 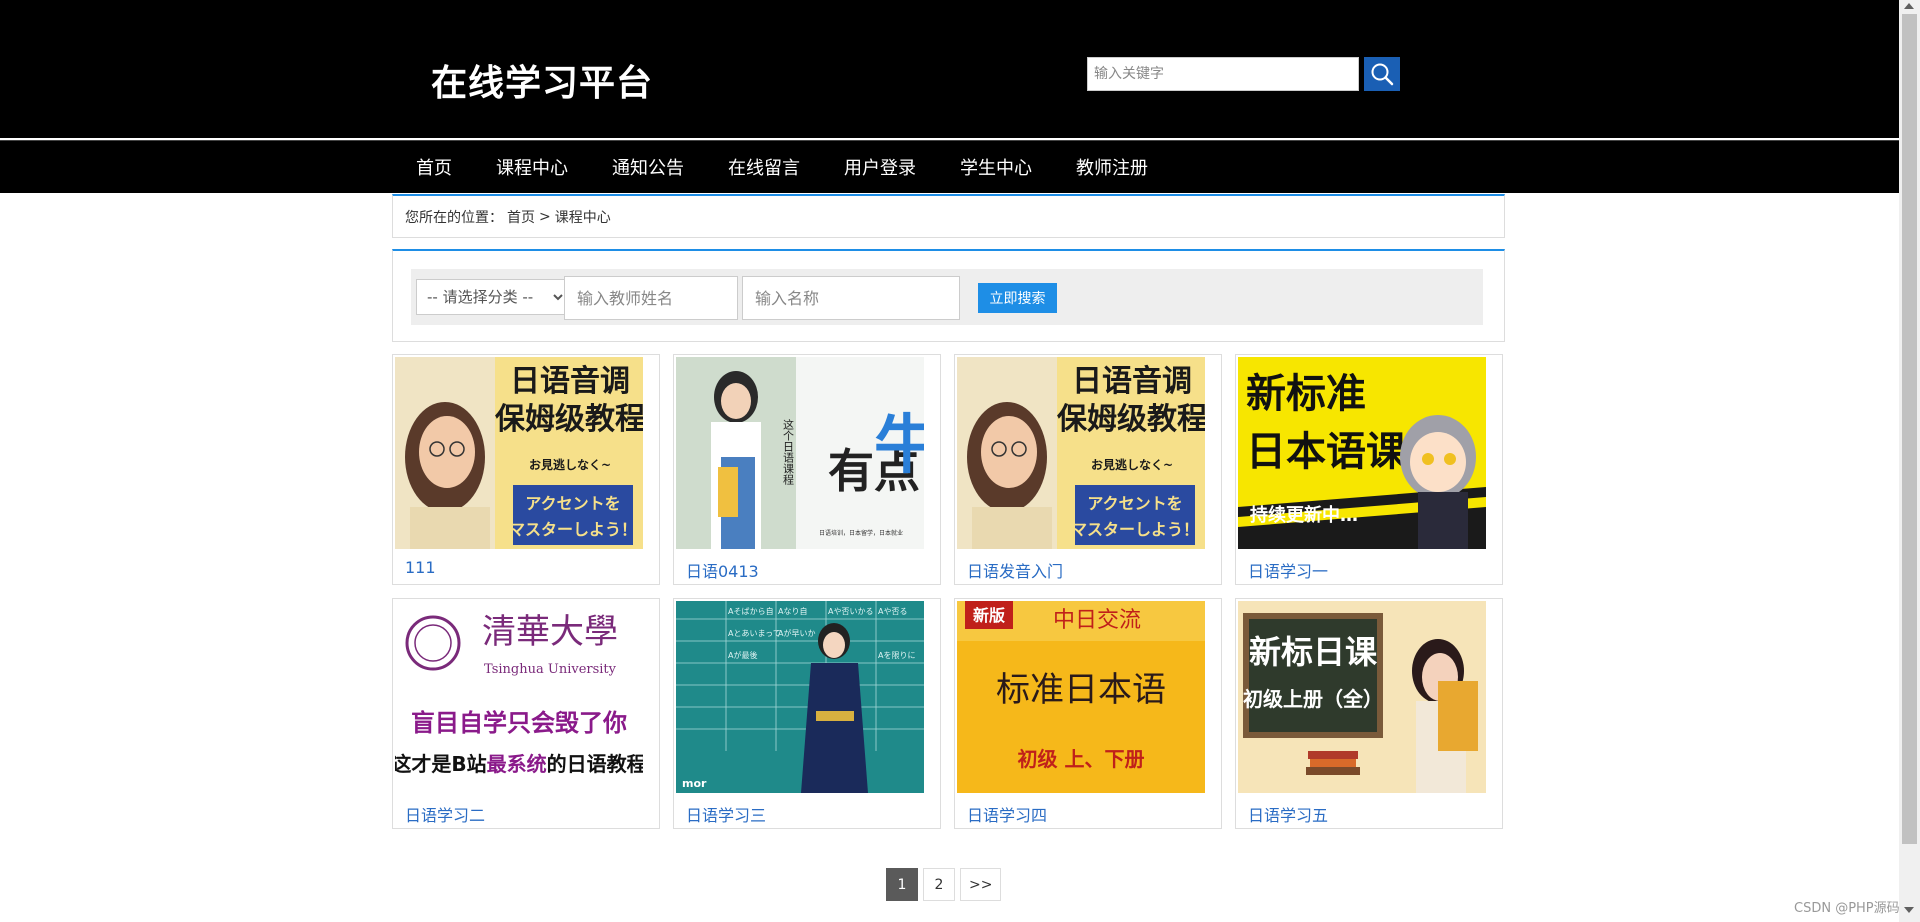 I want to click on page-button-1: 1, so click(x=902, y=884).